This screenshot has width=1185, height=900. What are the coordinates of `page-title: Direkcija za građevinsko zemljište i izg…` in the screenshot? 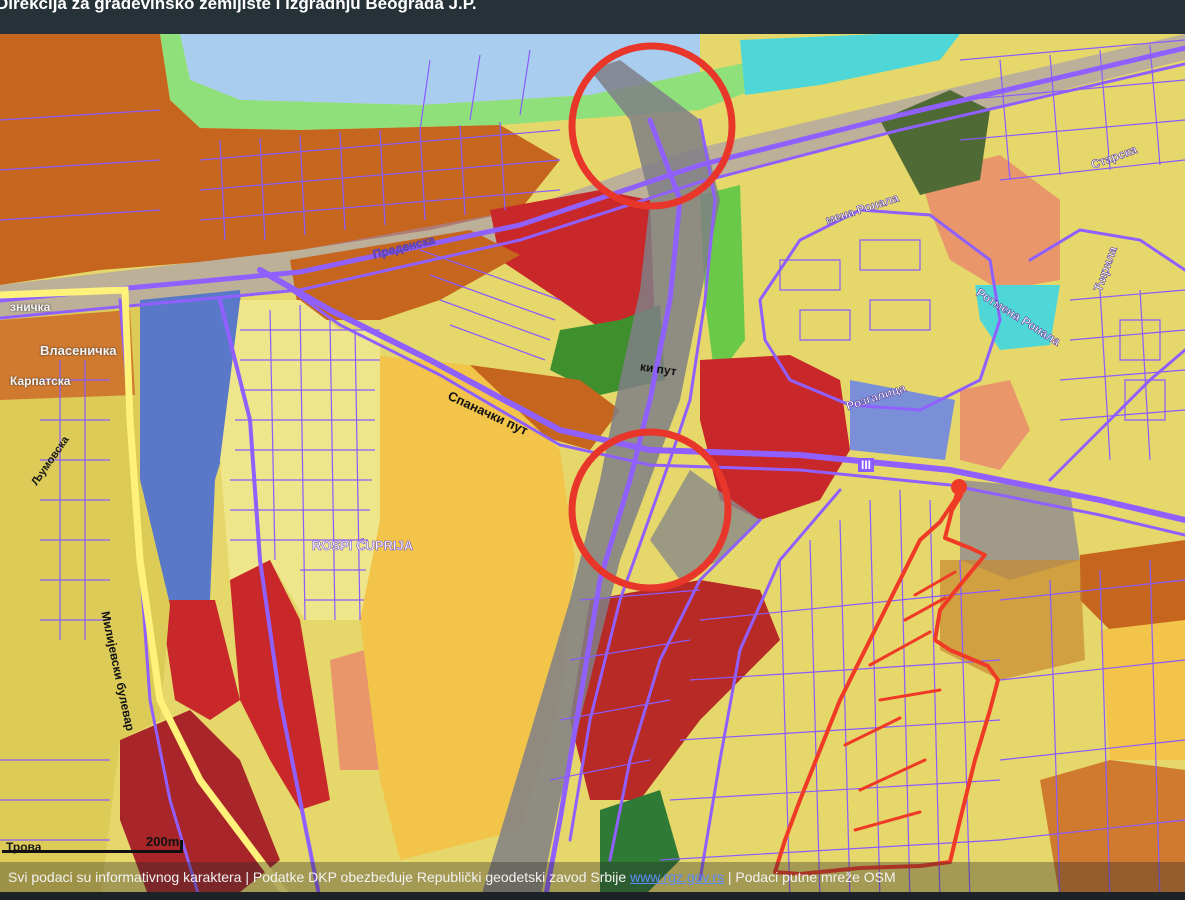 It's located at (238, 6).